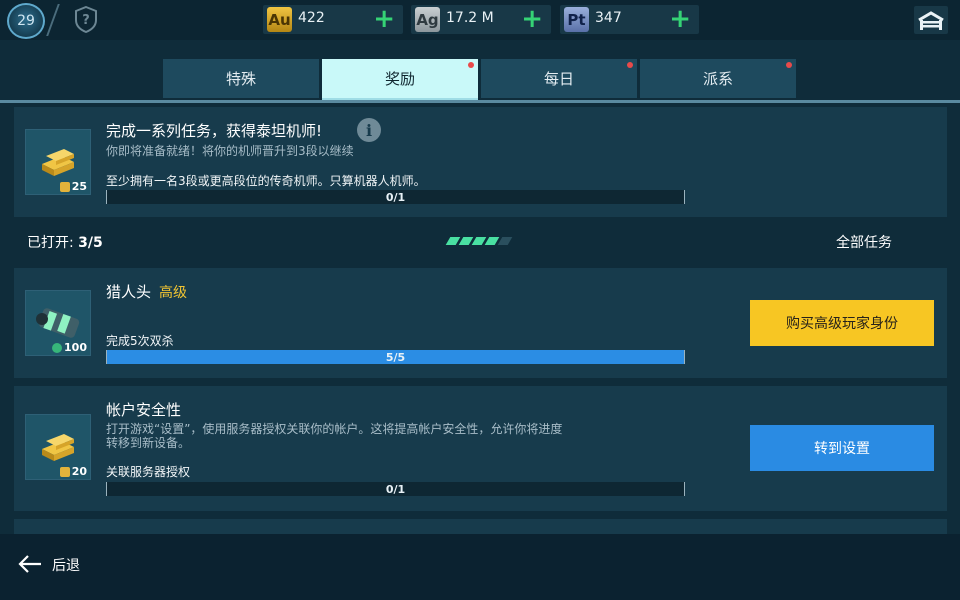 This screenshot has width=960, height=600. I want to click on gold-au-icon: Au, so click(279, 19).